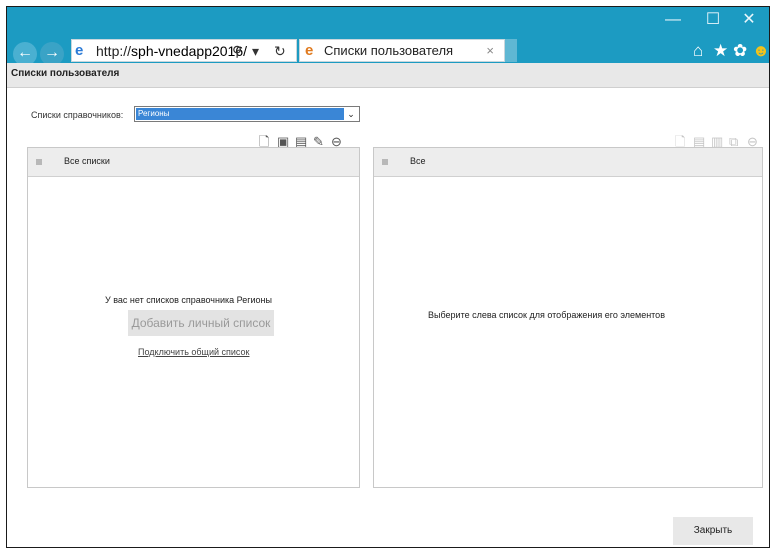 The height and width of the screenshot is (550, 775). Describe the element at coordinates (568, 162) in the screenshot. I see `elements-panel-header: Все` at that location.